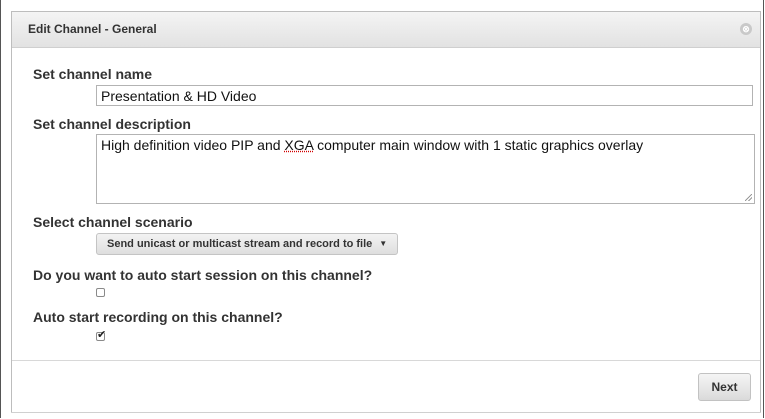 The height and width of the screenshot is (419, 765). I want to click on description-text-start: High definition video PIP and, so click(193, 145).